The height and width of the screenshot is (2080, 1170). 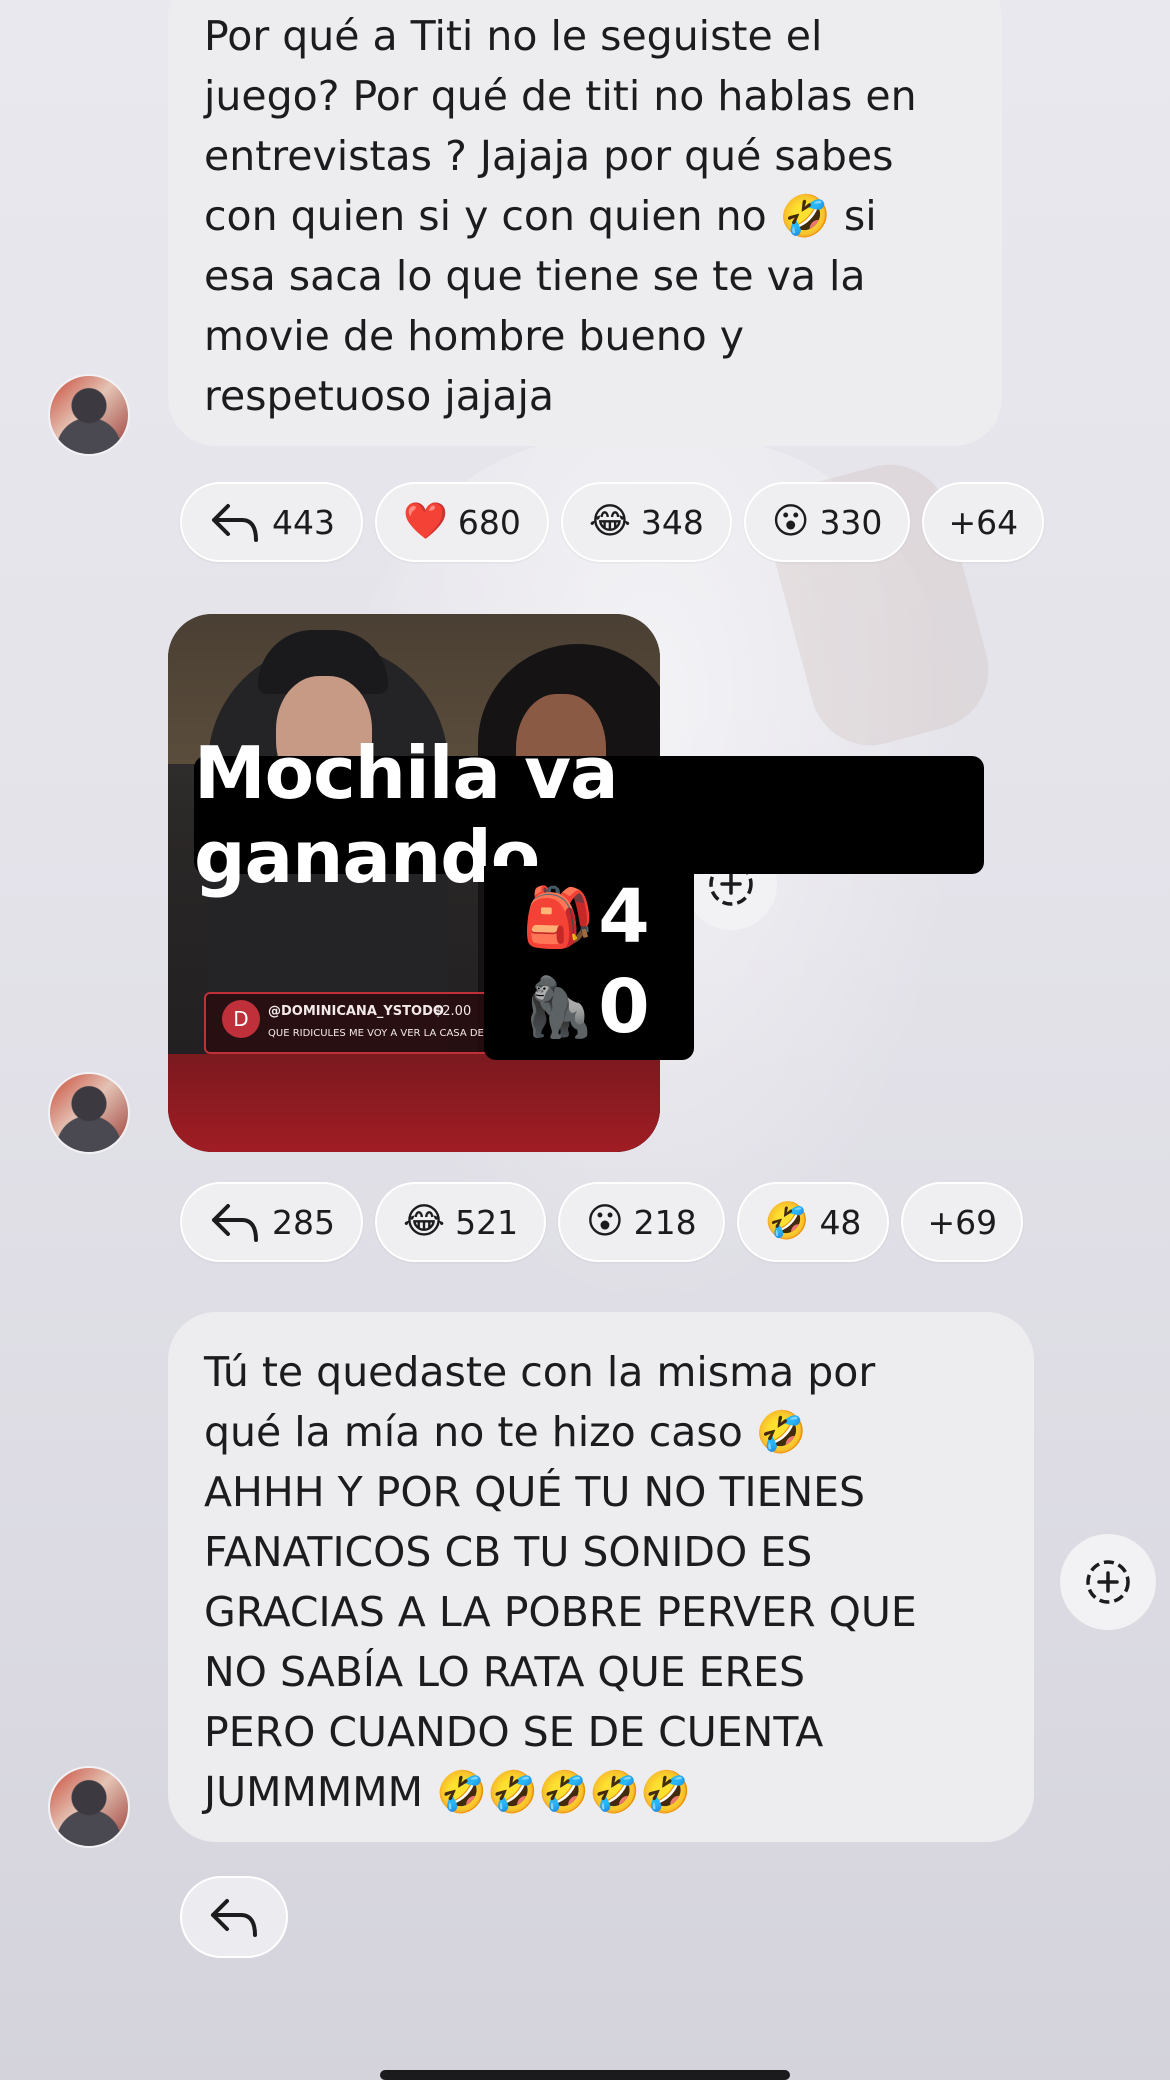 I want to click on reaction-laugh: 😂 348, so click(x=646, y=522).